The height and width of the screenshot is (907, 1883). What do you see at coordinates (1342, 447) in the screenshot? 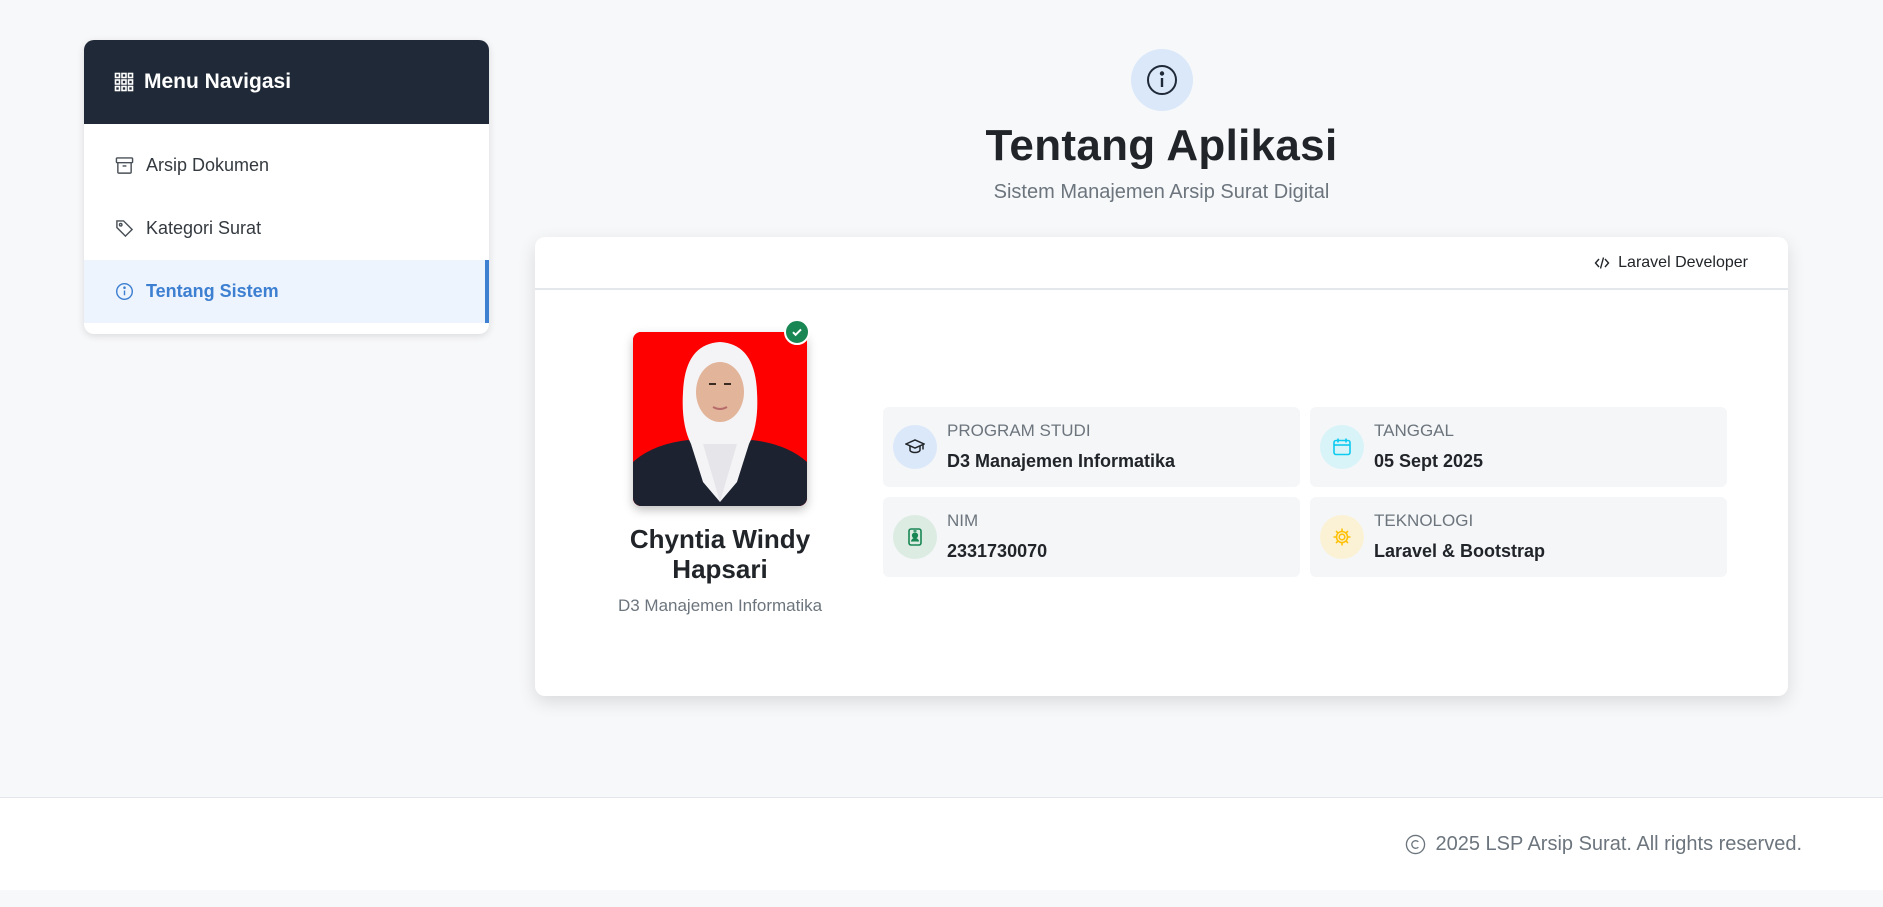
I see `calendar-icon` at bounding box center [1342, 447].